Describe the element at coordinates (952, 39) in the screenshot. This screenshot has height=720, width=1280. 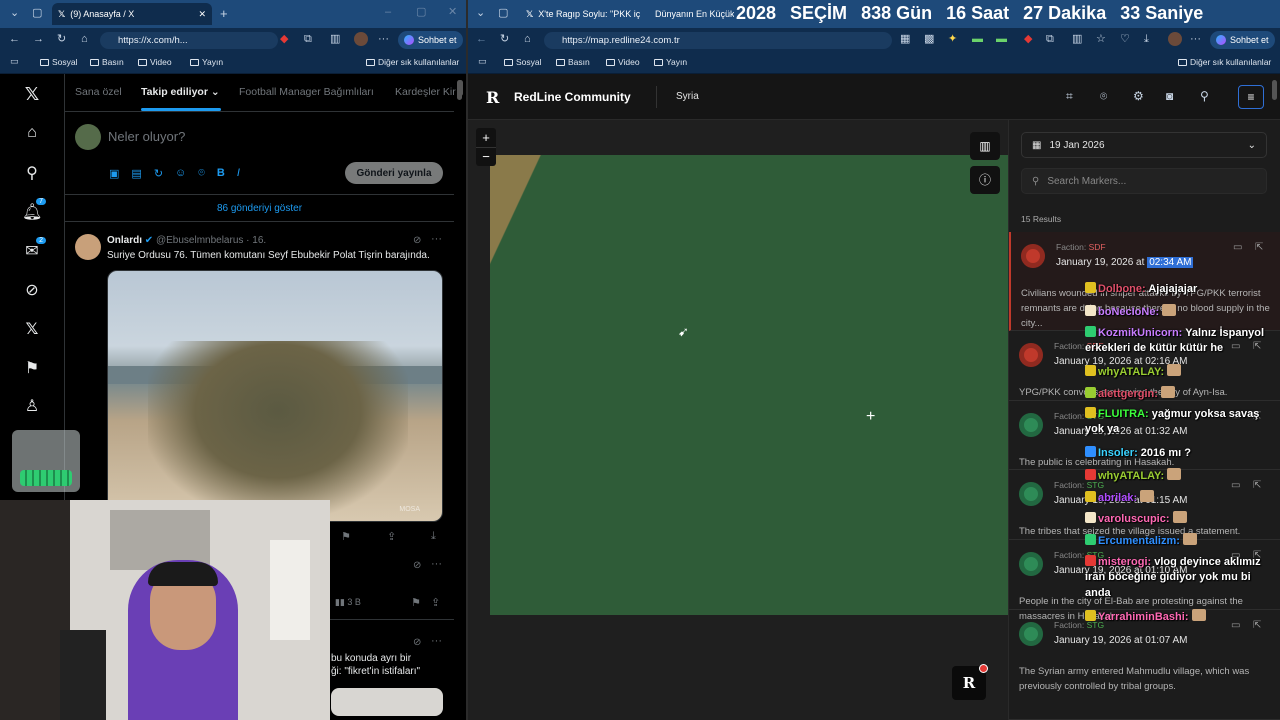
I see `extension-icon: ✦` at that location.